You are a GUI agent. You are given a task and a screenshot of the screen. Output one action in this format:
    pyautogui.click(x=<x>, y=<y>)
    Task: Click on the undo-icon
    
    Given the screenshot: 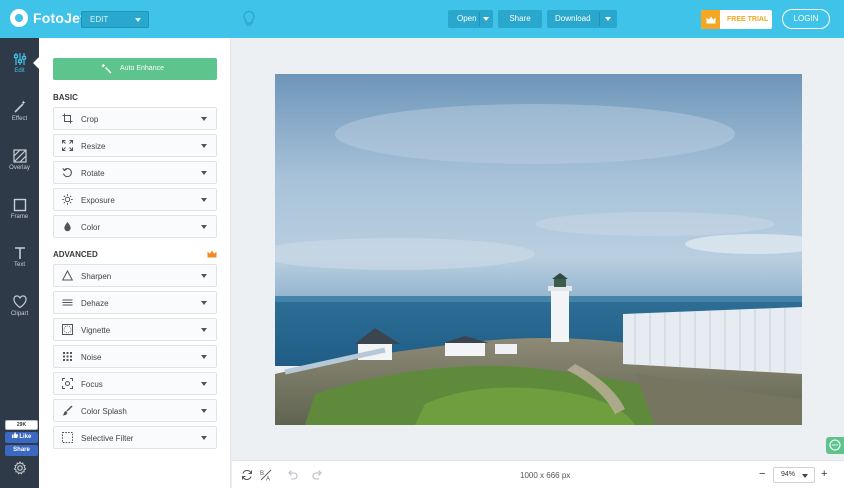 What is the action you would take?
    pyautogui.click(x=292, y=475)
    